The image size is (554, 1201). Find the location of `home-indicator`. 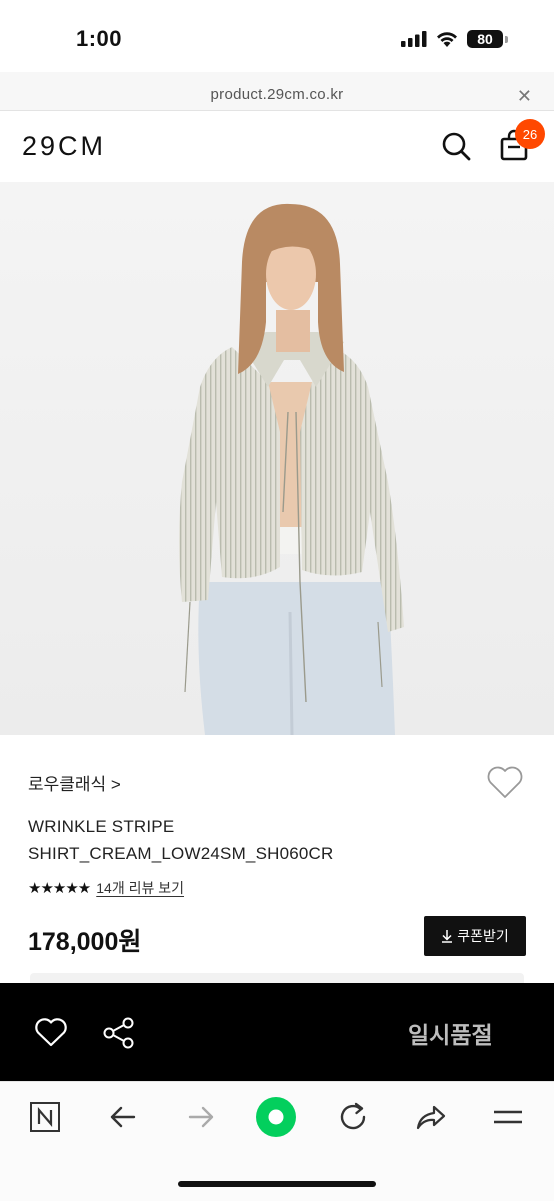

home-indicator is located at coordinates (277, 1184).